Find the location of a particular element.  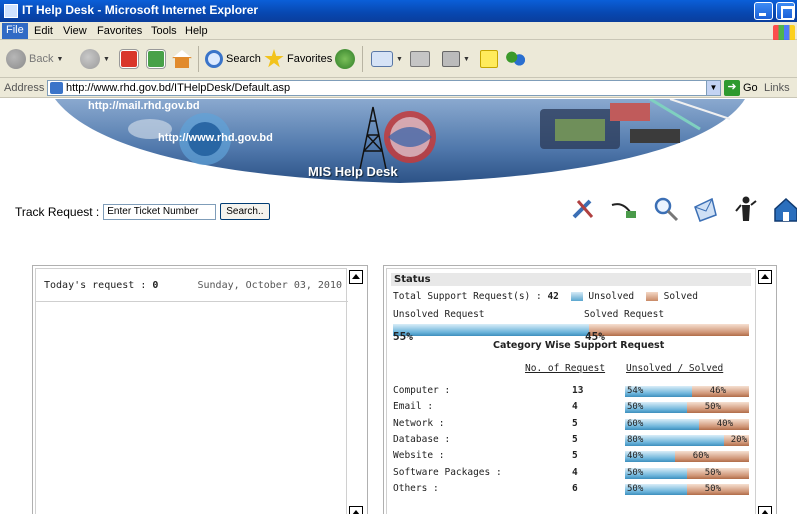

solved-legend-label: Solved is located at coordinates (680, 296).